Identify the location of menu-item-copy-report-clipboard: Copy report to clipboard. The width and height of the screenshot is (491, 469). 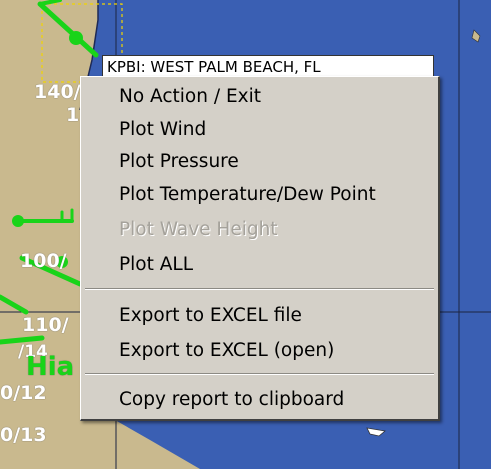
(259, 400).